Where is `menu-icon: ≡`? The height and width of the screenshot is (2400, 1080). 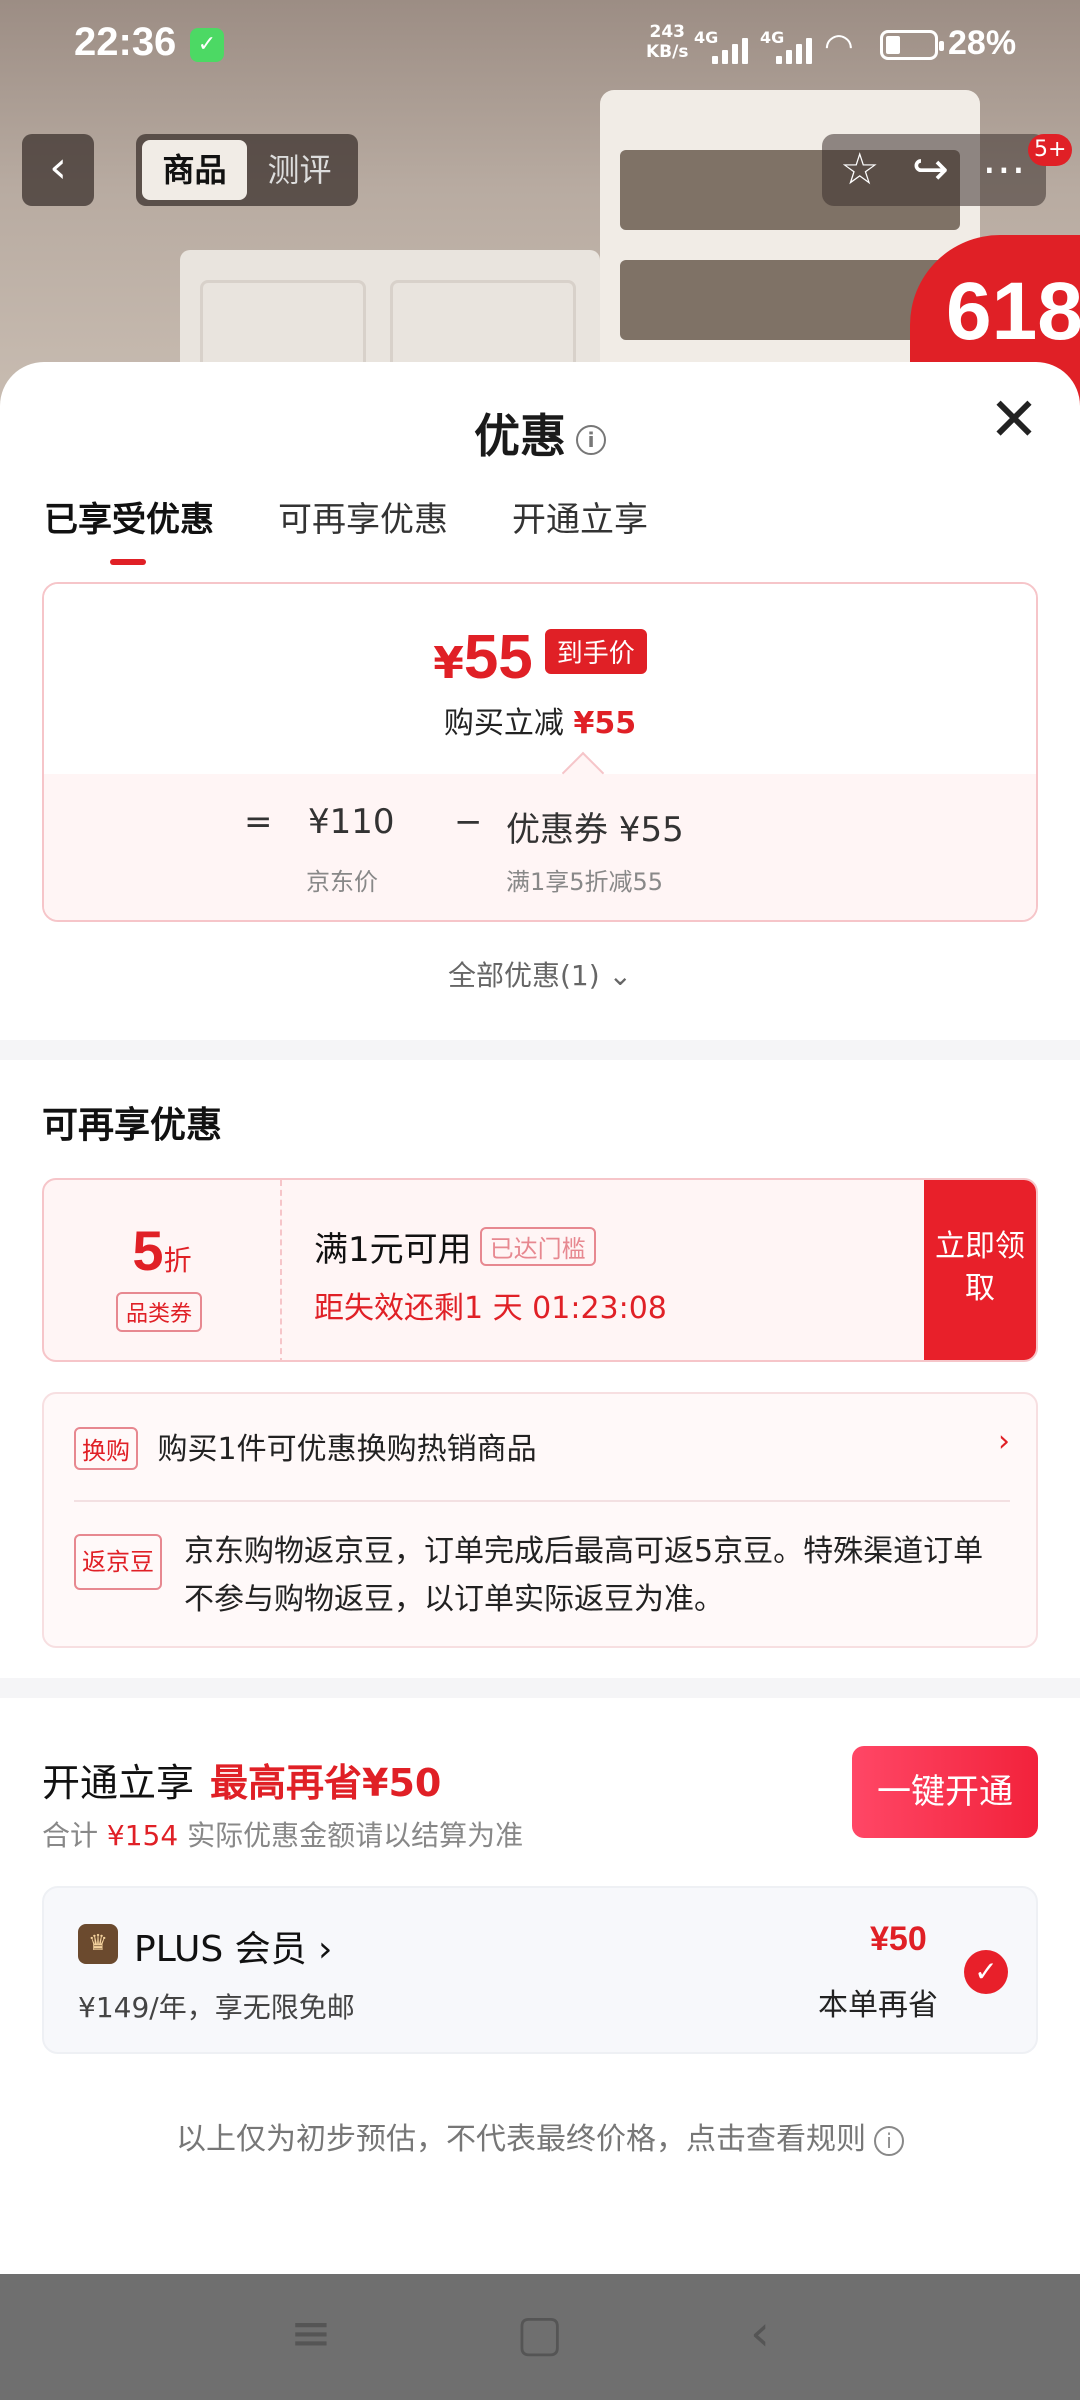
menu-icon: ≡ is located at coordinates (311, 2333).